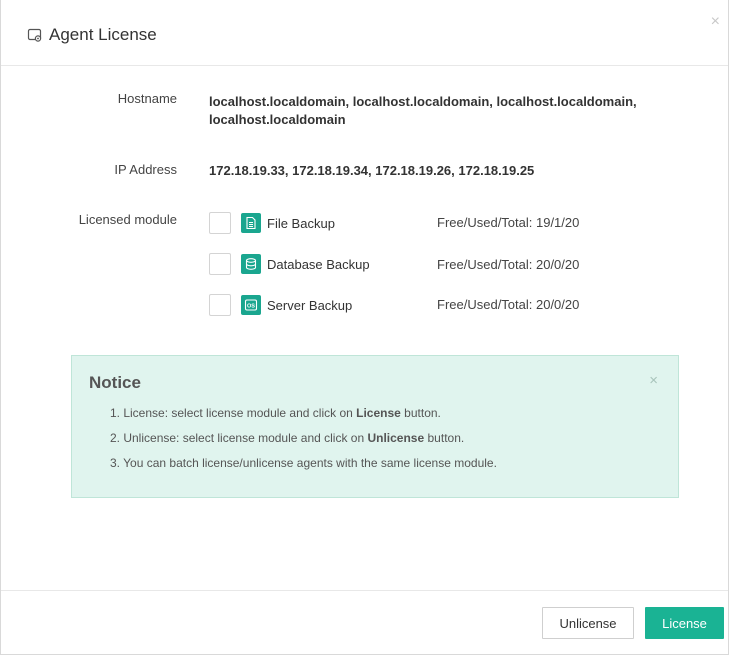 This screenshot has width=729, height=655. I want to click on file-backup-stats: Free/Used/Total: 19/1/20, so click(508, 222).